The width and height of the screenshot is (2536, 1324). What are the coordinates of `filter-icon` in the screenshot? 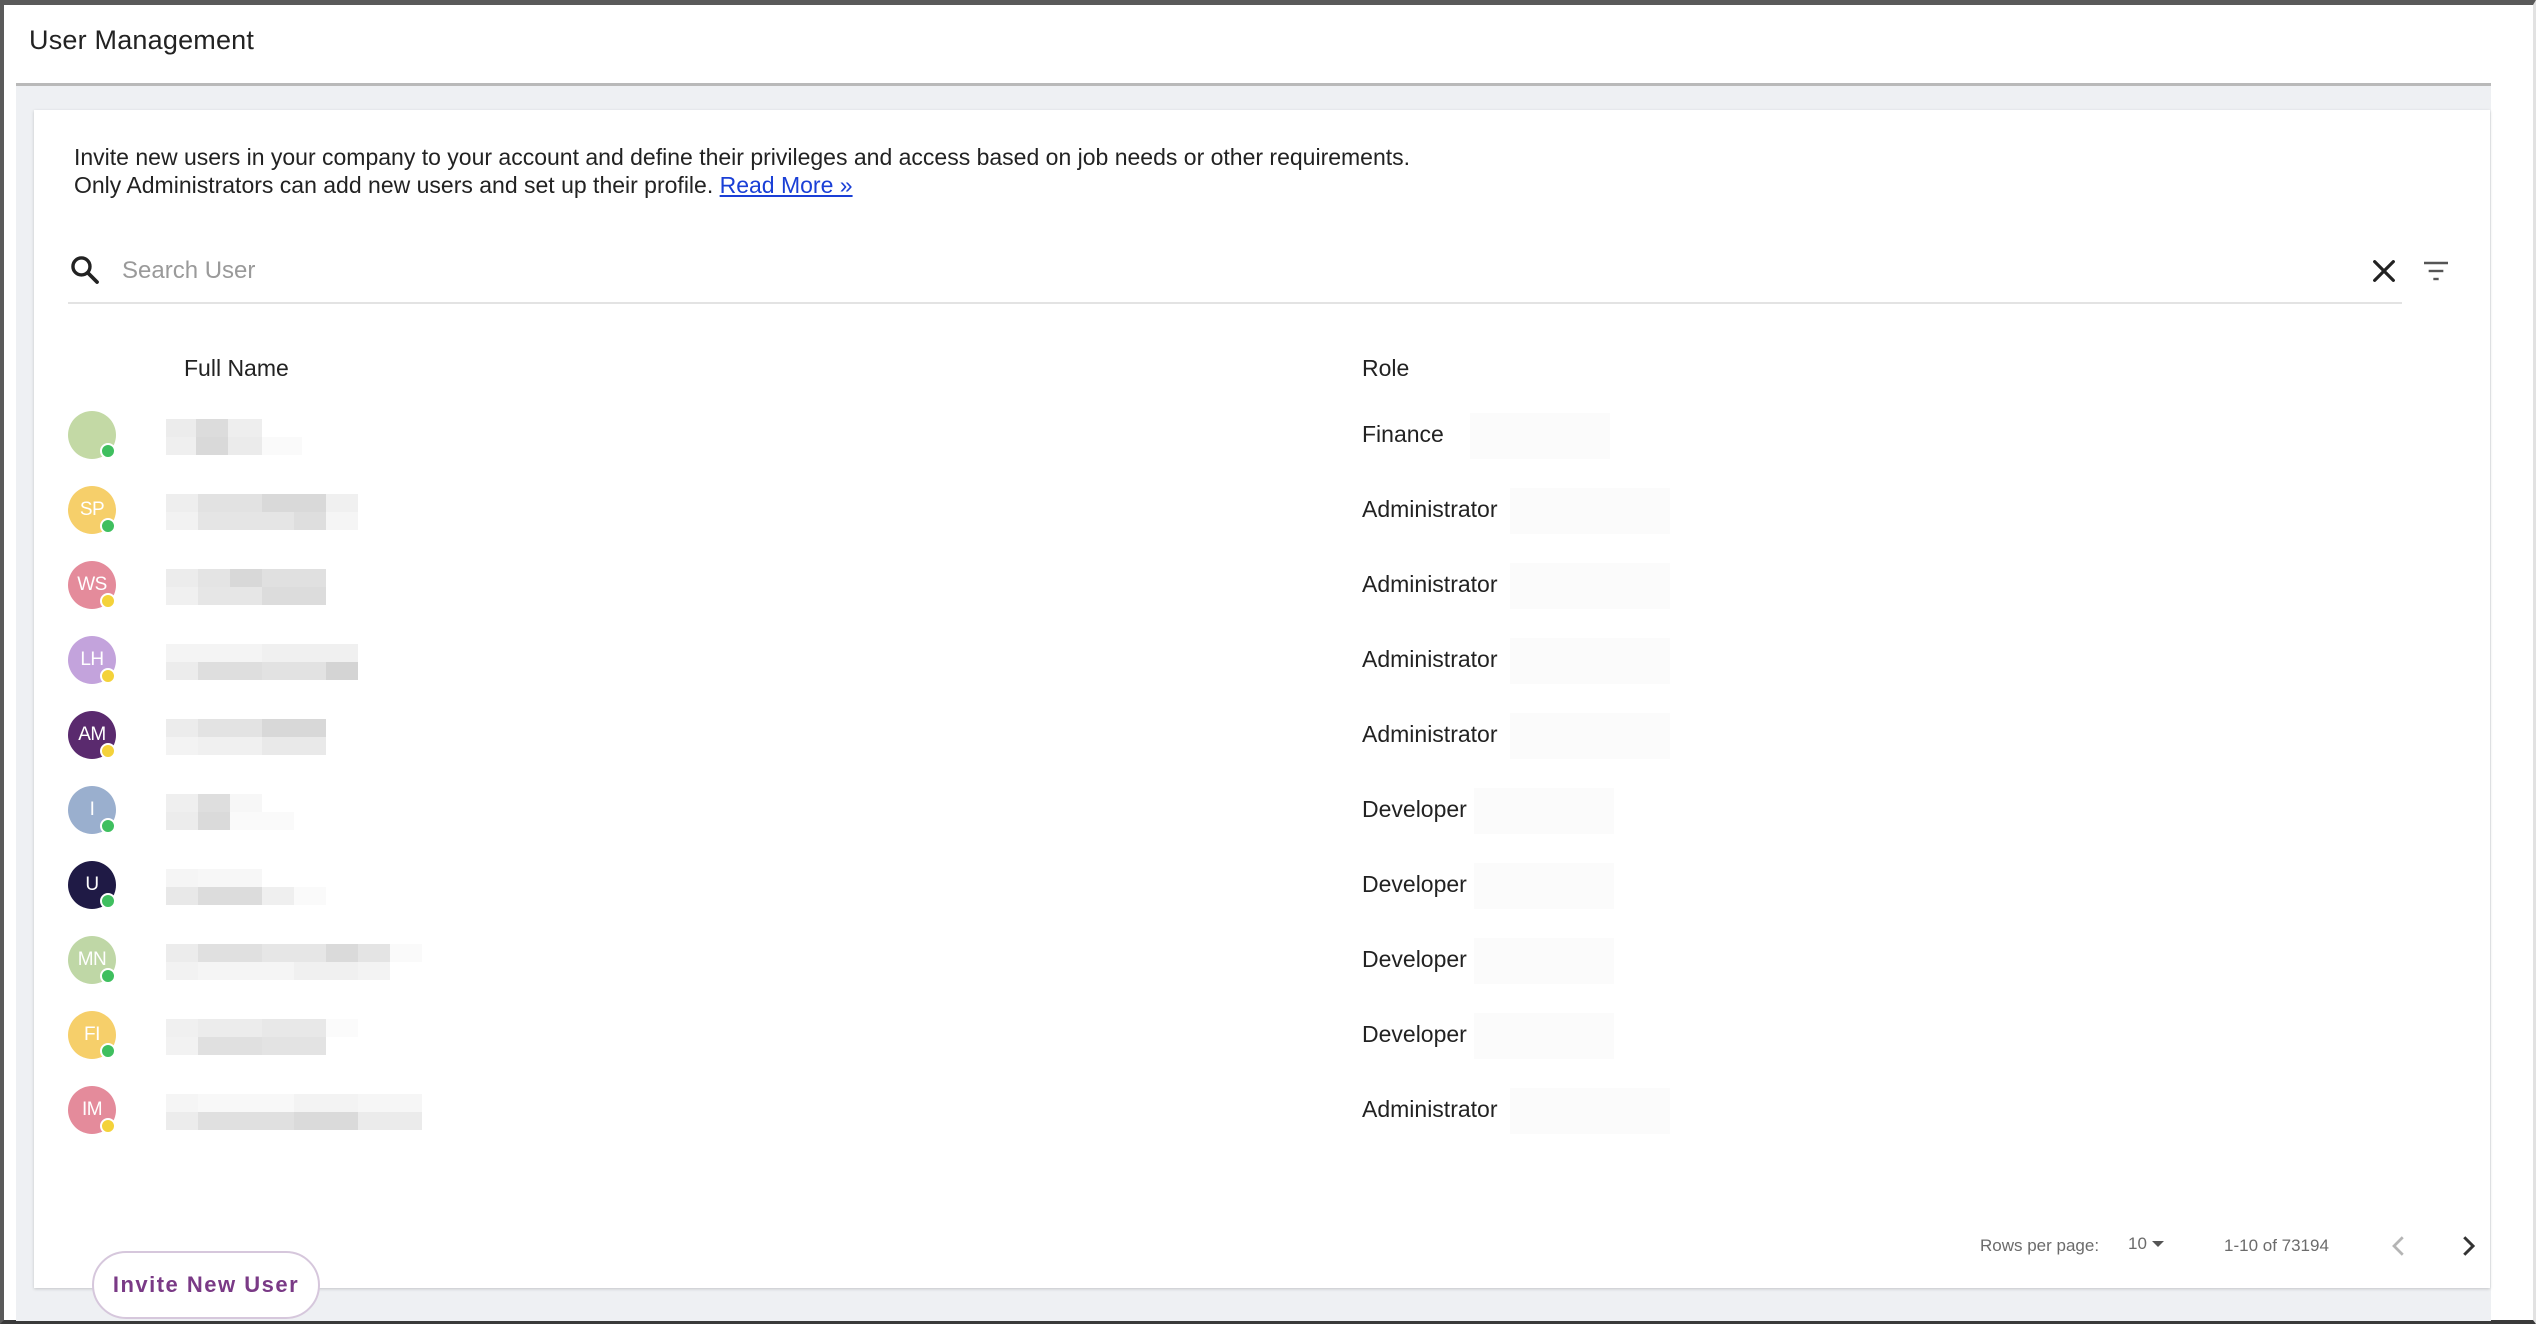 It's located at (2436, 271).